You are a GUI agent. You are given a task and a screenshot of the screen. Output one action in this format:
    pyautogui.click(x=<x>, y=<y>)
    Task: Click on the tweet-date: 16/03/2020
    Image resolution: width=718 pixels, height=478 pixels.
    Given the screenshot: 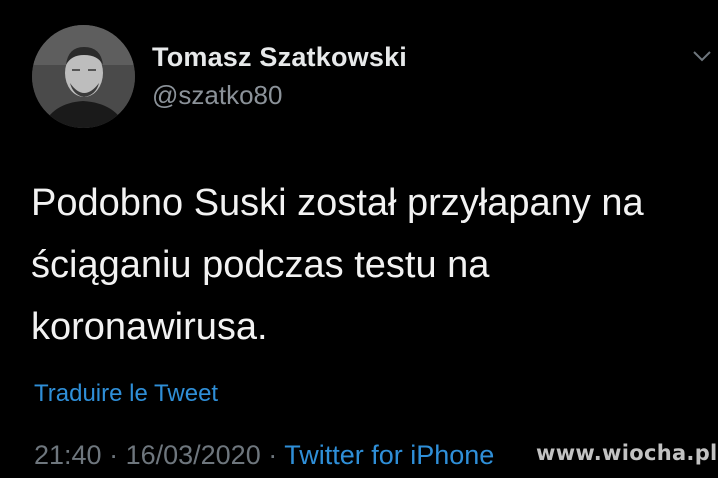 What is the action you would take?
    pyautogui.click(x=193, y=455)
    